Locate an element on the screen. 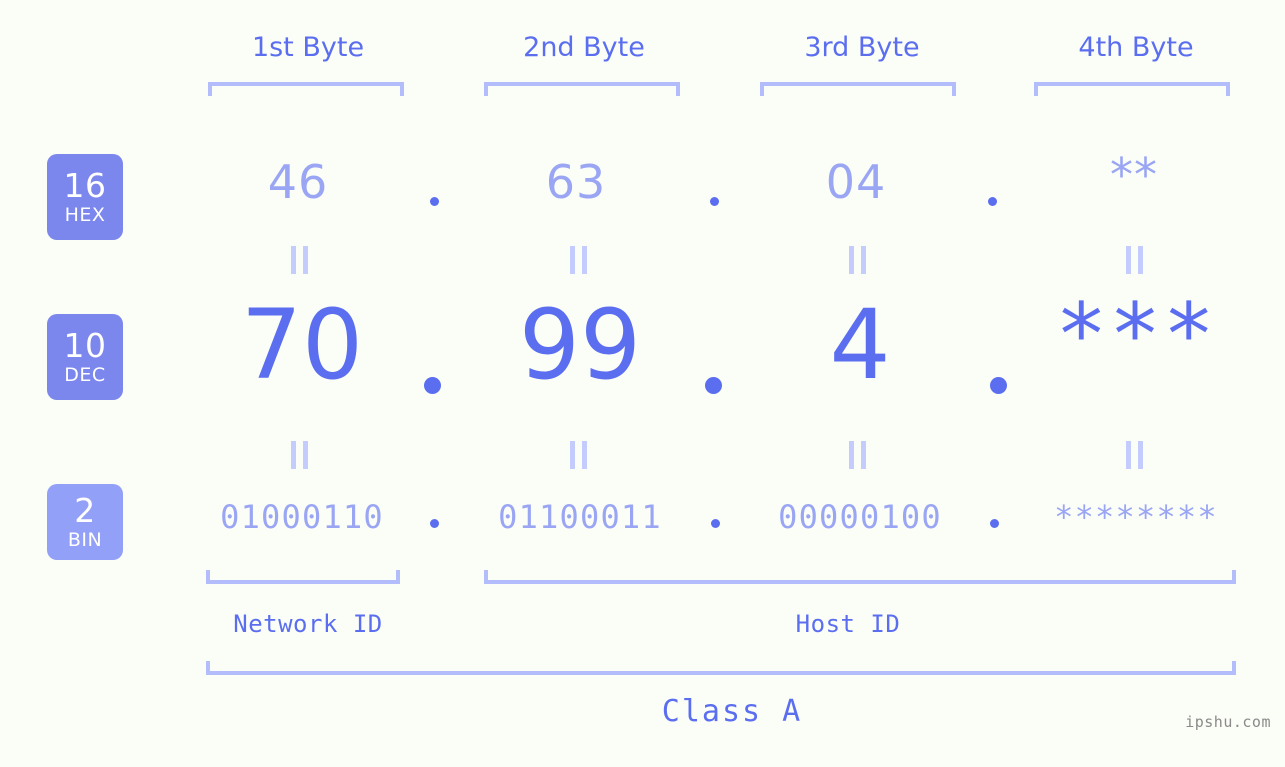 The image size is (1285, 767). base-badge-dec: 10 DEC is located at coordinates (85, 357).